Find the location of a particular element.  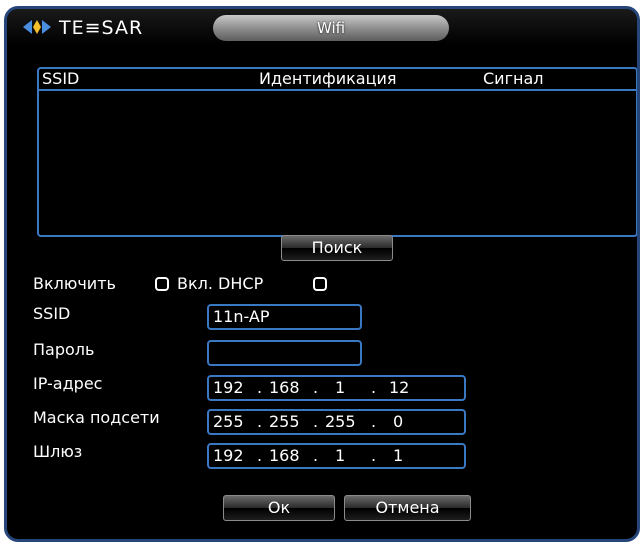

title-bar: TE≡SAR Wifi is located at coordinates (322, 27).